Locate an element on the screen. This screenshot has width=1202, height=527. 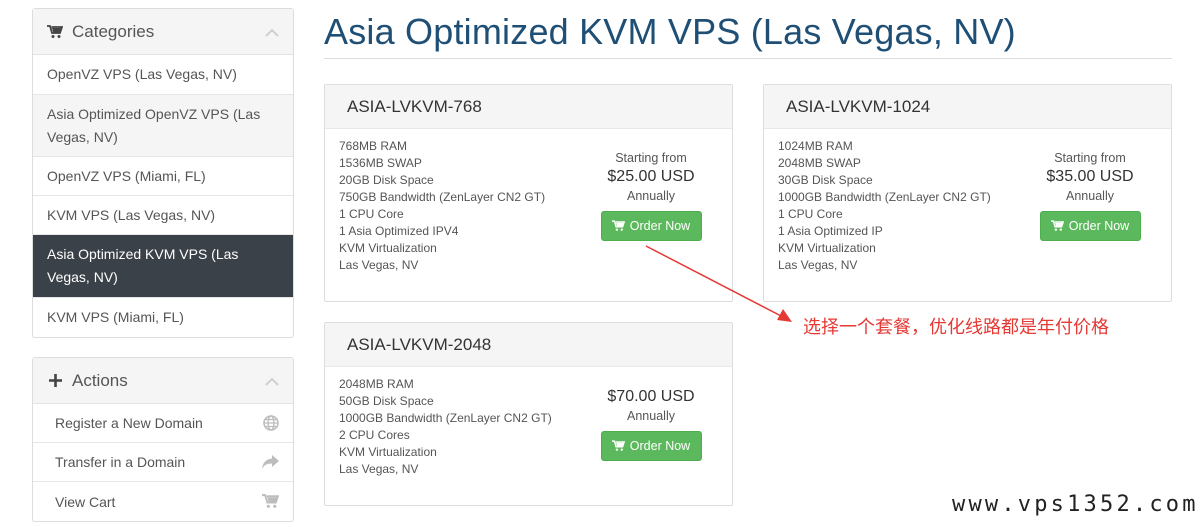
action-label: Register a New Domain is located at coordinates (129, 423).